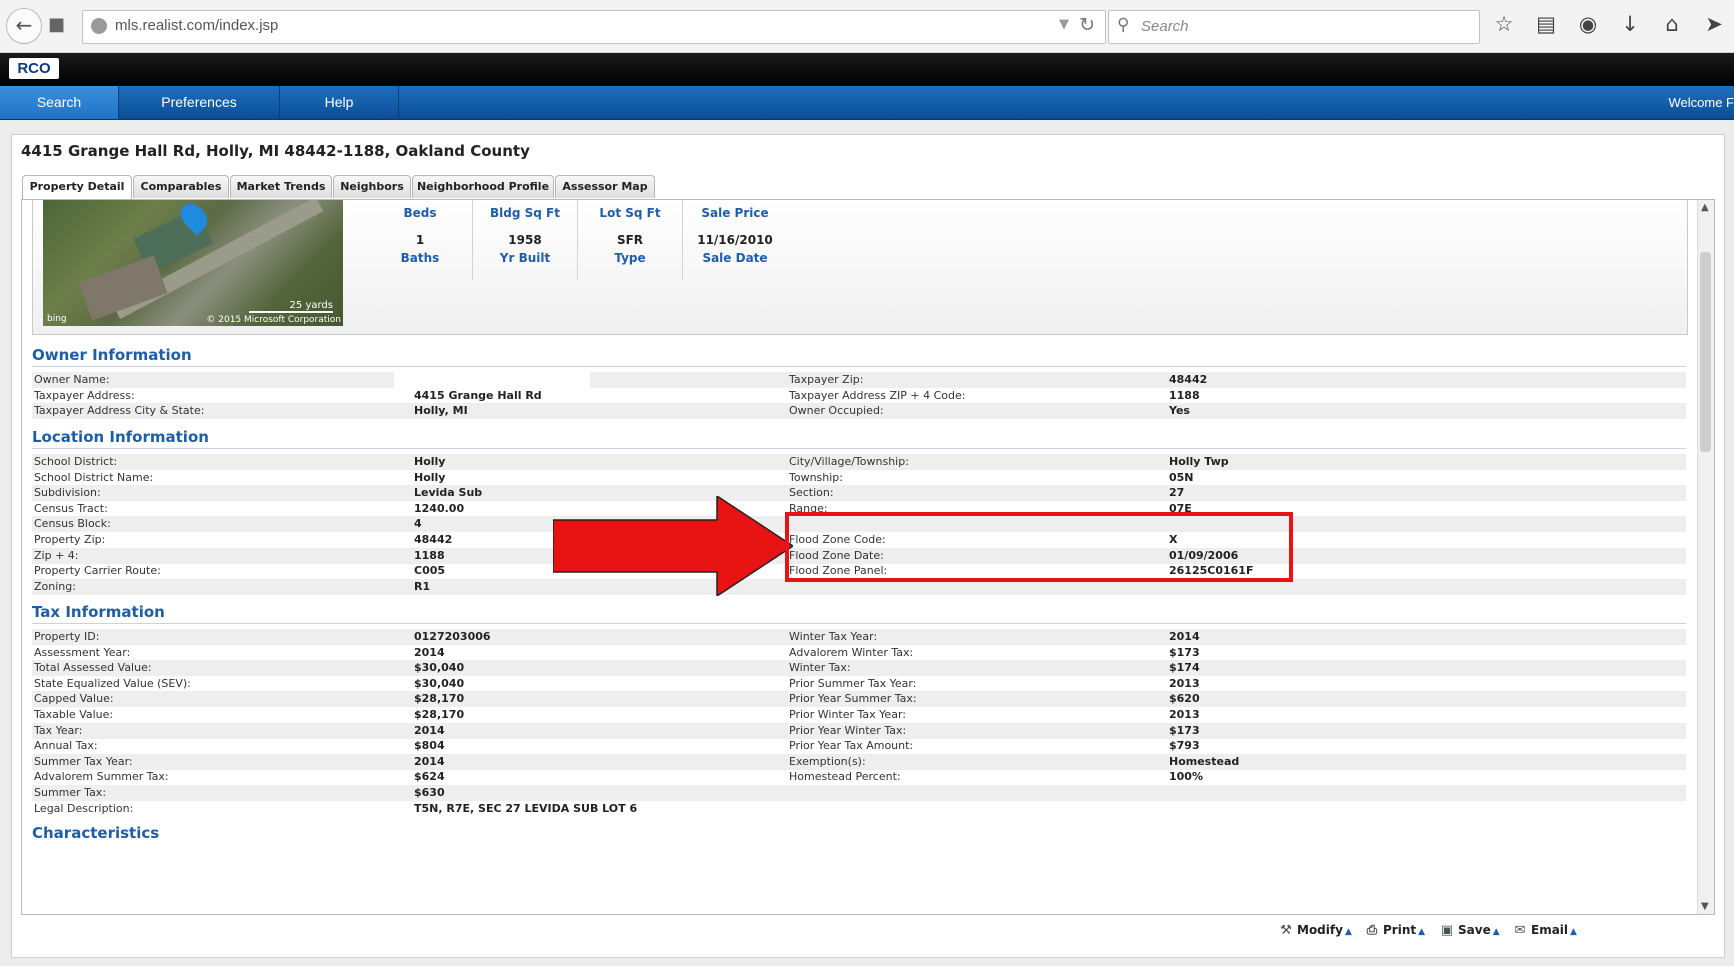 This screenshot has height=966, width=1734. I want to click on summary-label: Lot Sq Ft, so click(630, 213).